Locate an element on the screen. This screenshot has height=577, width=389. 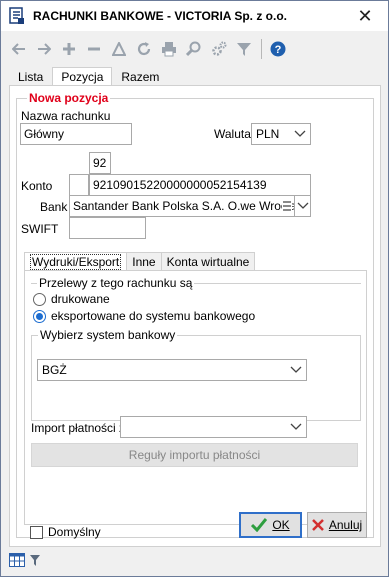
default-checkbox-label: Domyślny is located at coordinates (74, 532).